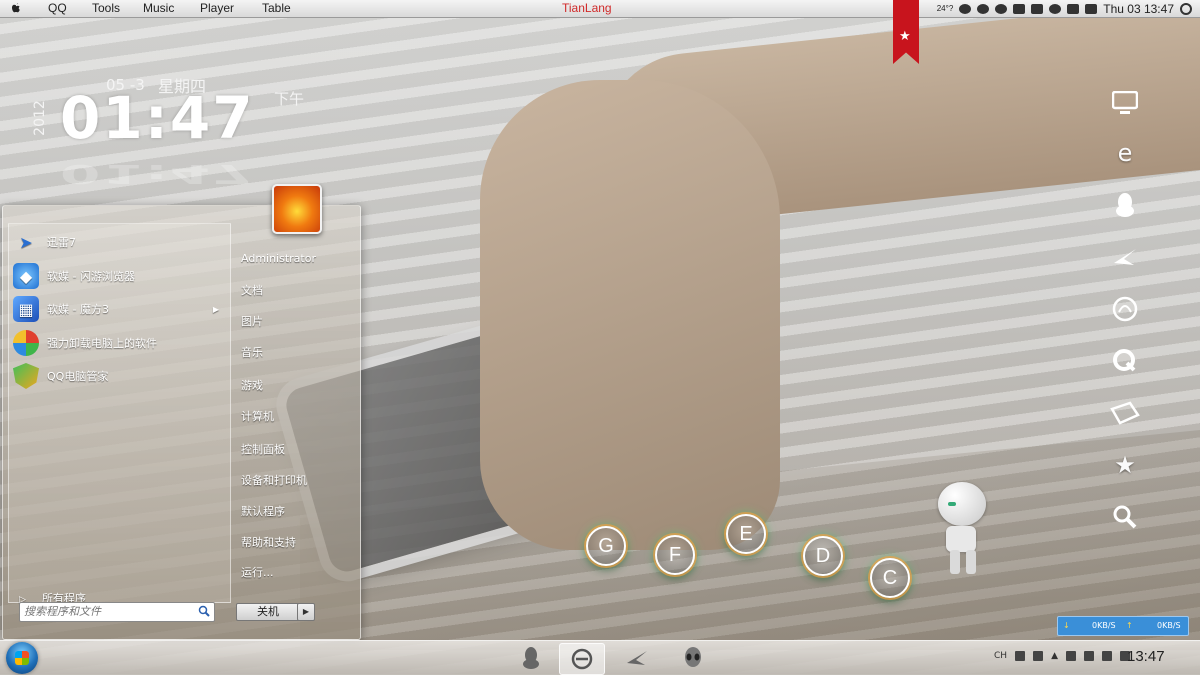  Describe the element at coordinates (1000, 656) in the screenshot. I see `language-indicator: CH` at that location.